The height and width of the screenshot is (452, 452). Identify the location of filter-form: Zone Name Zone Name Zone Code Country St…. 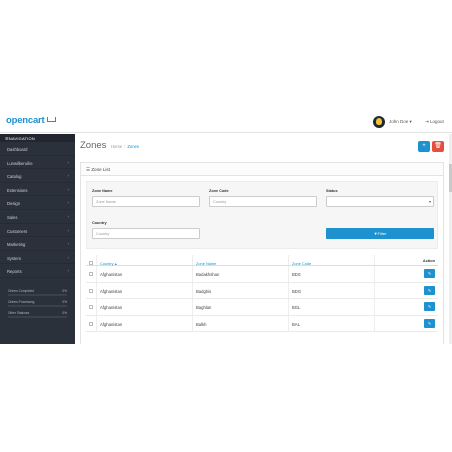
(262, 215).